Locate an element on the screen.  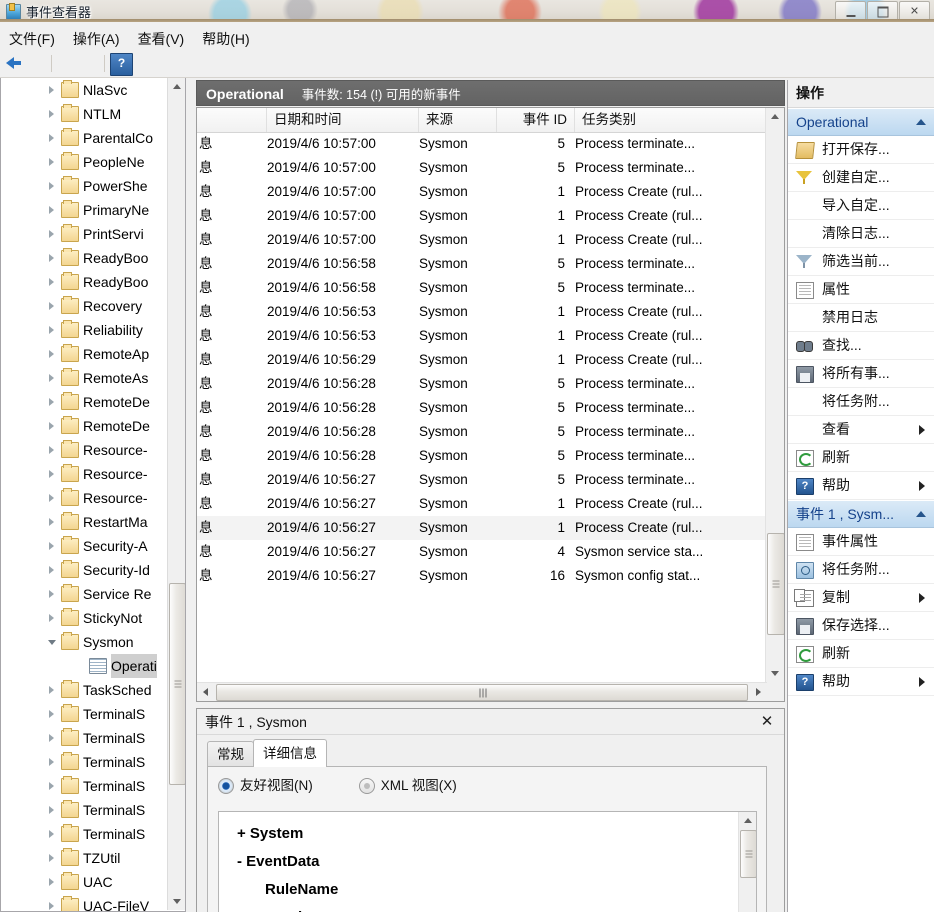
action-item: 禁用日志 is located at coordinates (861, 318).